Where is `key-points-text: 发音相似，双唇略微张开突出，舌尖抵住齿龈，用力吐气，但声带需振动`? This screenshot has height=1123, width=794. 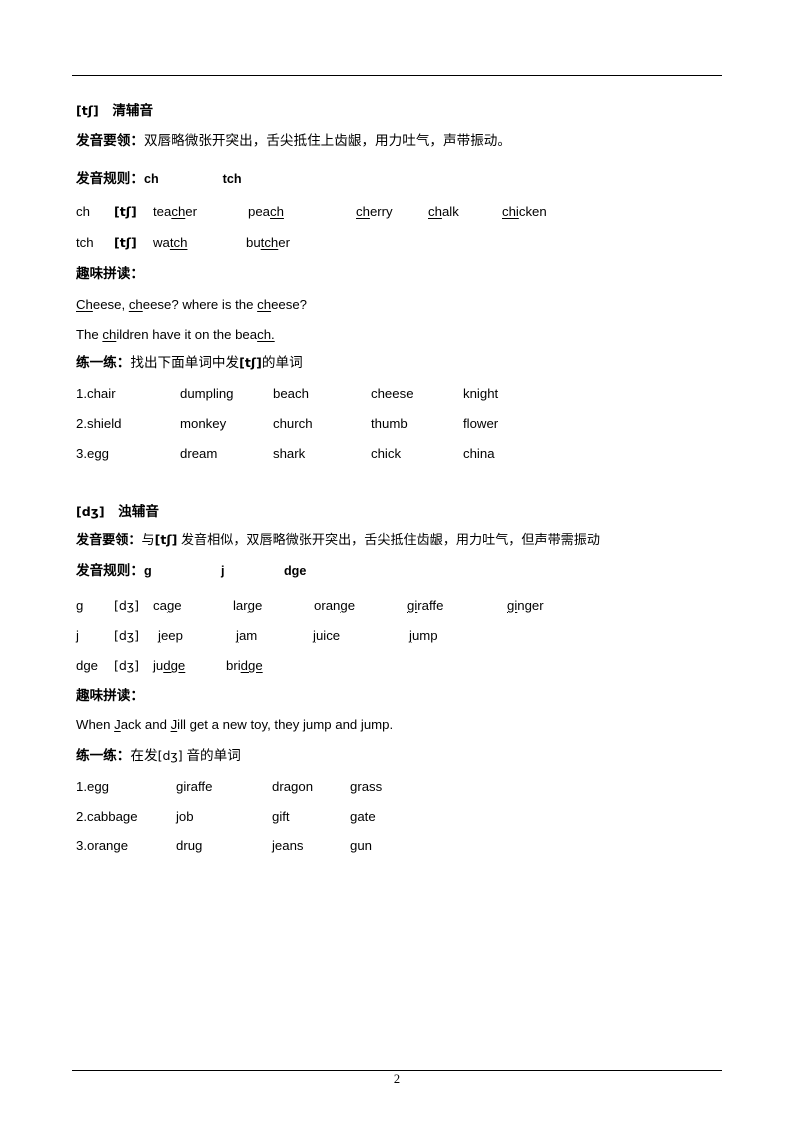
key-points-text: 发音相似，双唇略微张开突出，舌尖抵住齿龈，用力吐气，但声带需振动 is located at coordinates (388, 539).